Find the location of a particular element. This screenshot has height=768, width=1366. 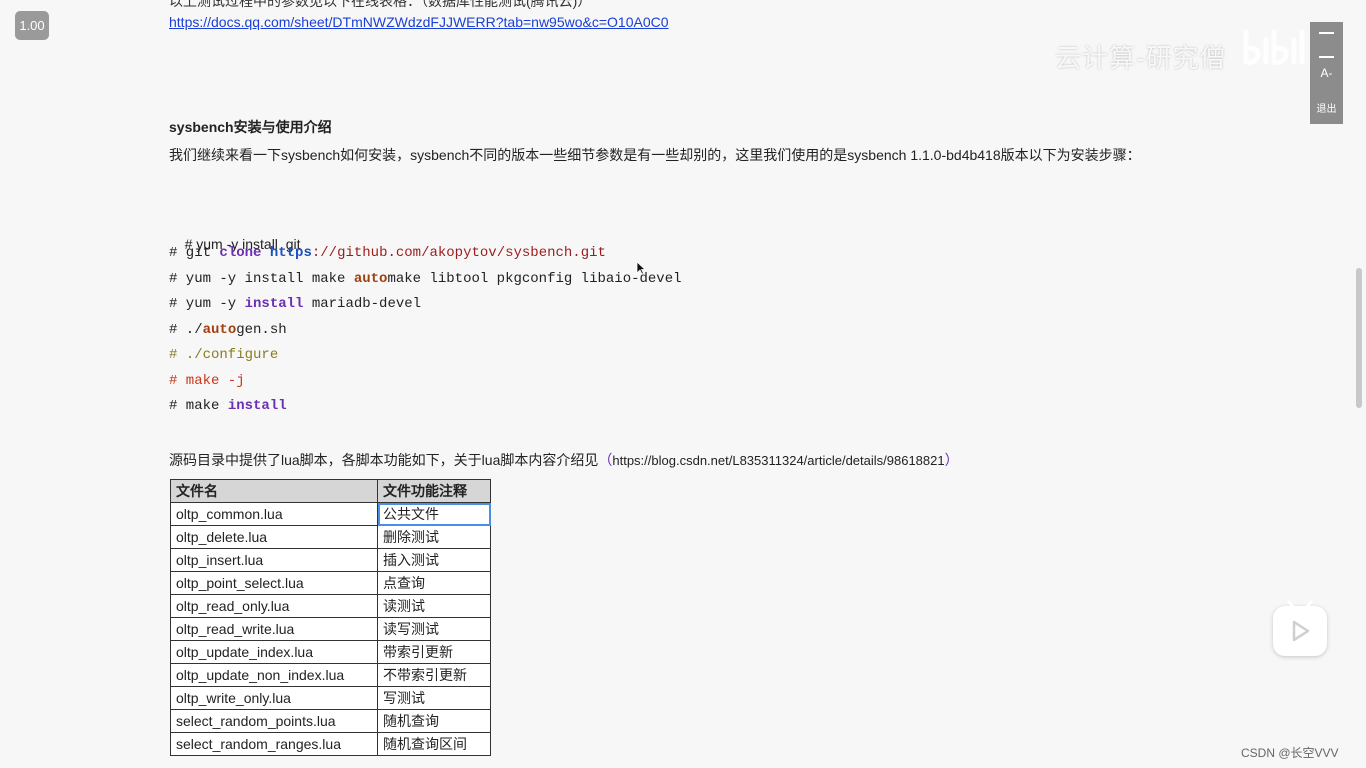

code-line-5: # ./autogen.sh is located at coordinates (228, 330).